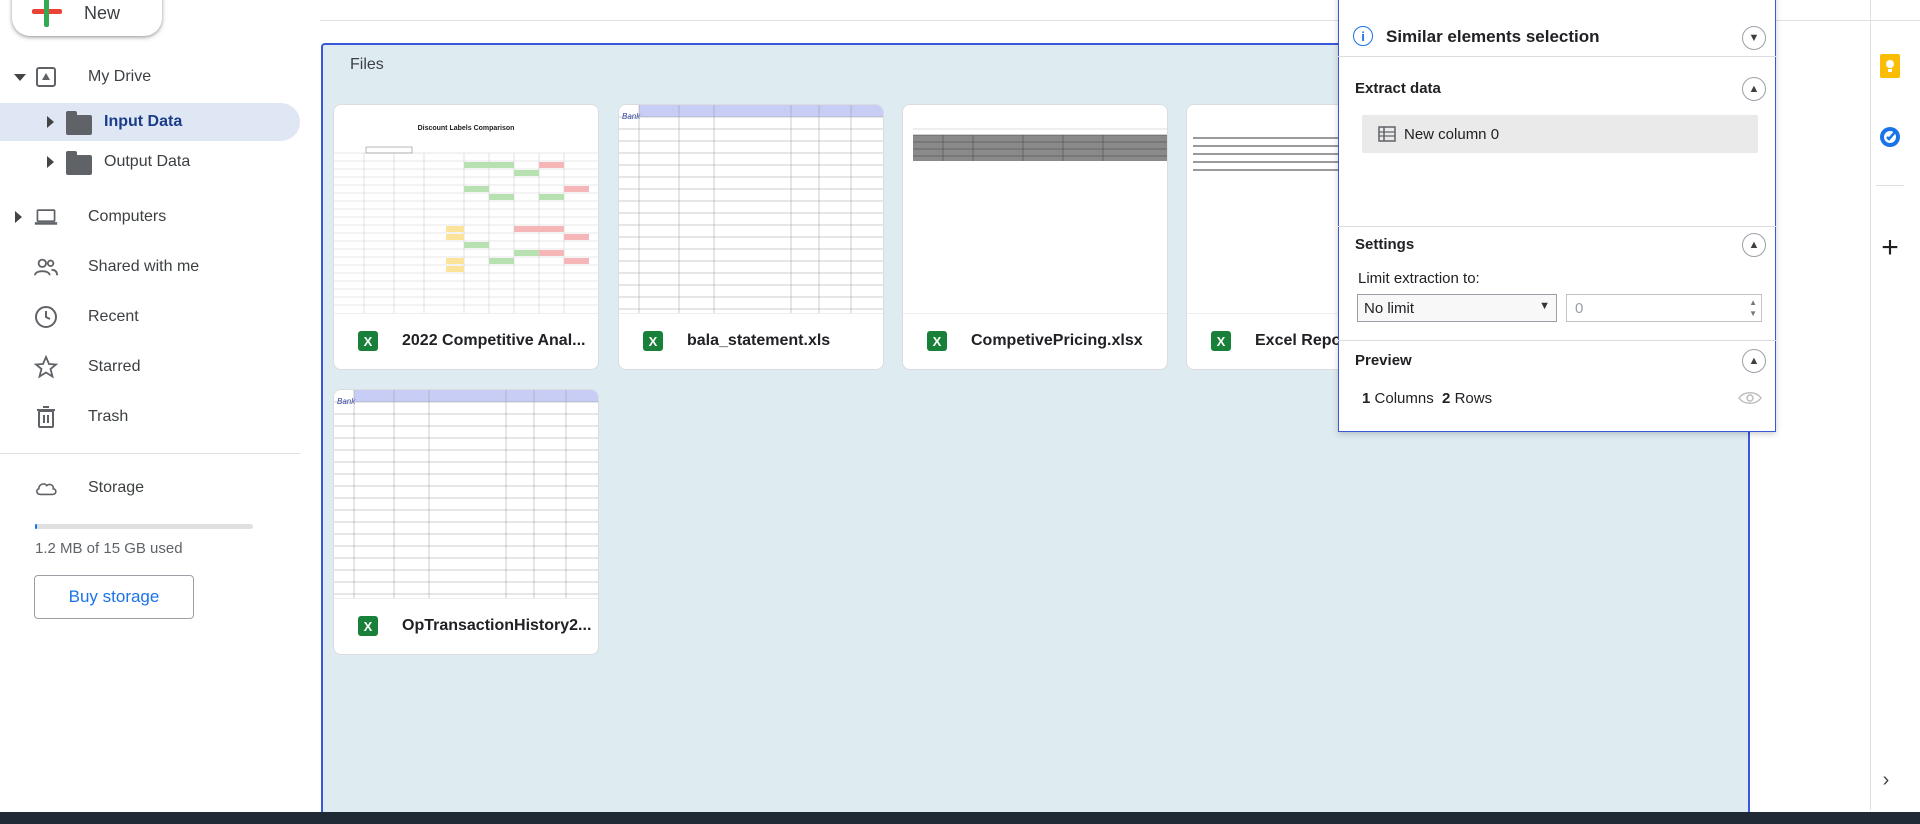 This screenshot has width=1920, height=824. I want to click on sidebar-item-label: Recent, so click(113, 316).